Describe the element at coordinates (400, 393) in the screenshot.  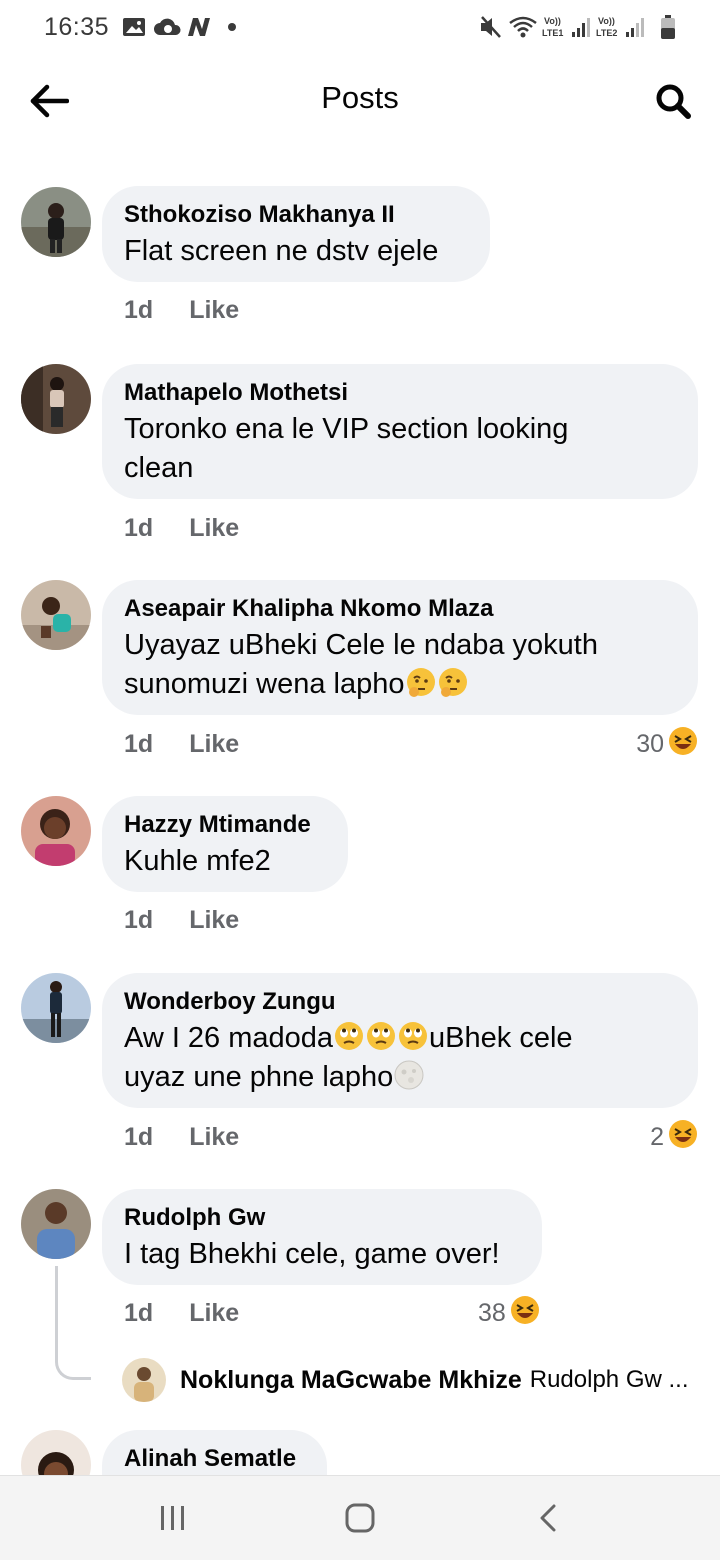
I see `comment-author: Mathapelo Mothetsi` at that location.